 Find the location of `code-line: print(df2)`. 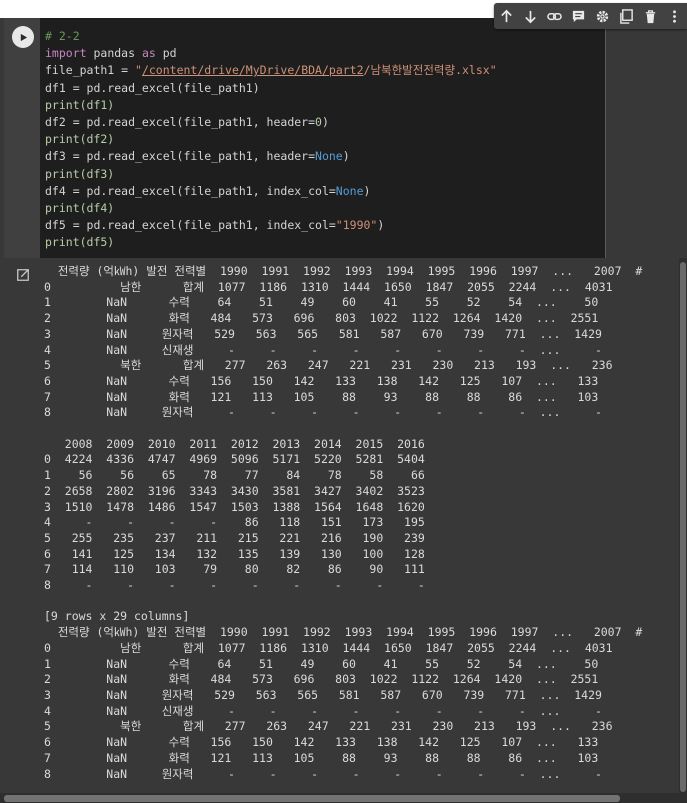

code-line: print(df2) is located at coordinates (80, 139).